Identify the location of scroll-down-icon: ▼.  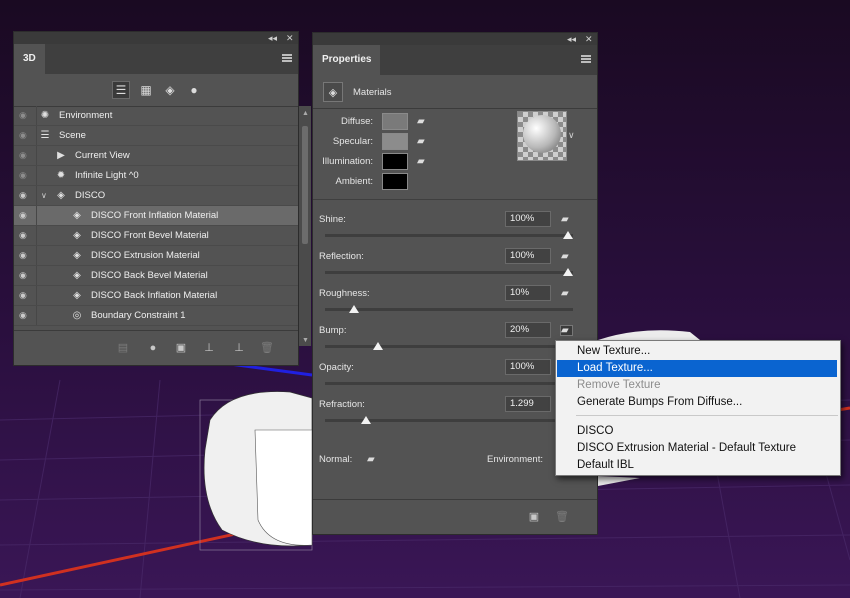
(305, 340).